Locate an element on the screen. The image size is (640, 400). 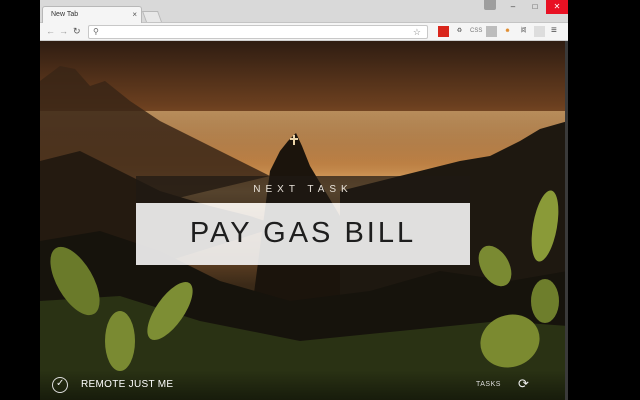
bookmark-star-icon: ☆ is located at coordinates (417, 32).